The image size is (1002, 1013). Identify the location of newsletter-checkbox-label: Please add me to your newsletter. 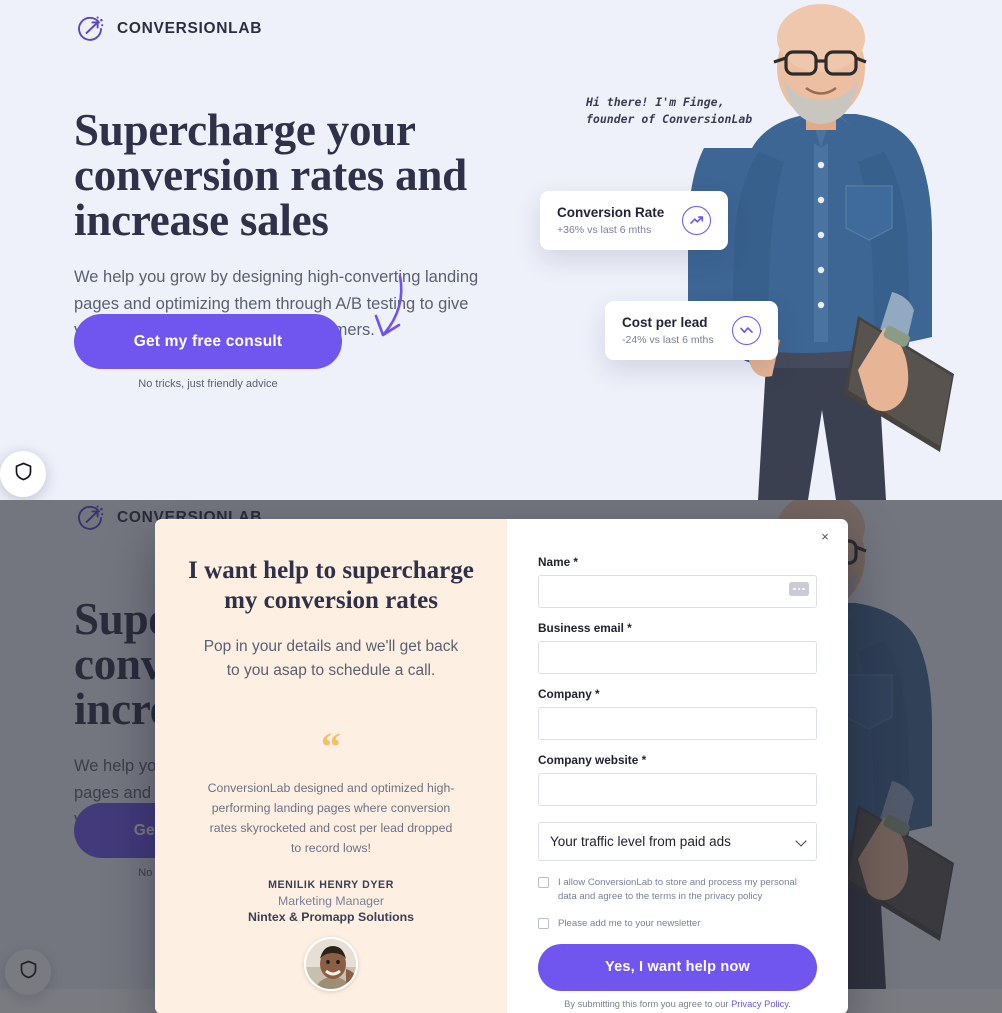
(629, 923).